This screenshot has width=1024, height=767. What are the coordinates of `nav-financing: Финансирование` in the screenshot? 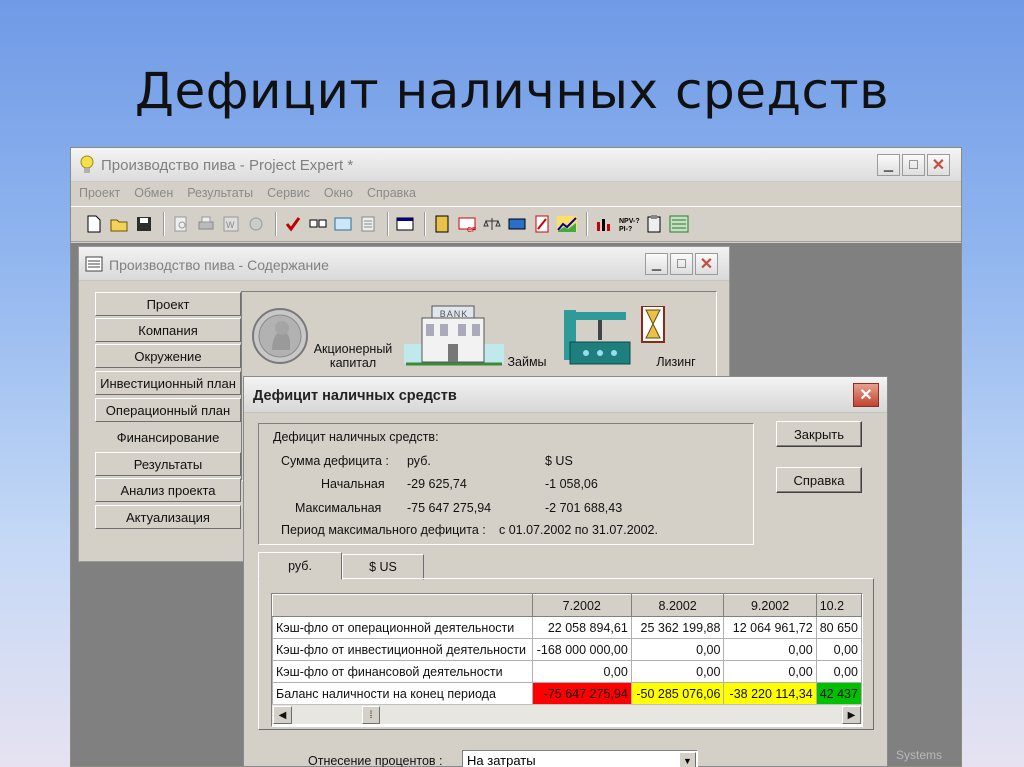 It's located at (168, 437).